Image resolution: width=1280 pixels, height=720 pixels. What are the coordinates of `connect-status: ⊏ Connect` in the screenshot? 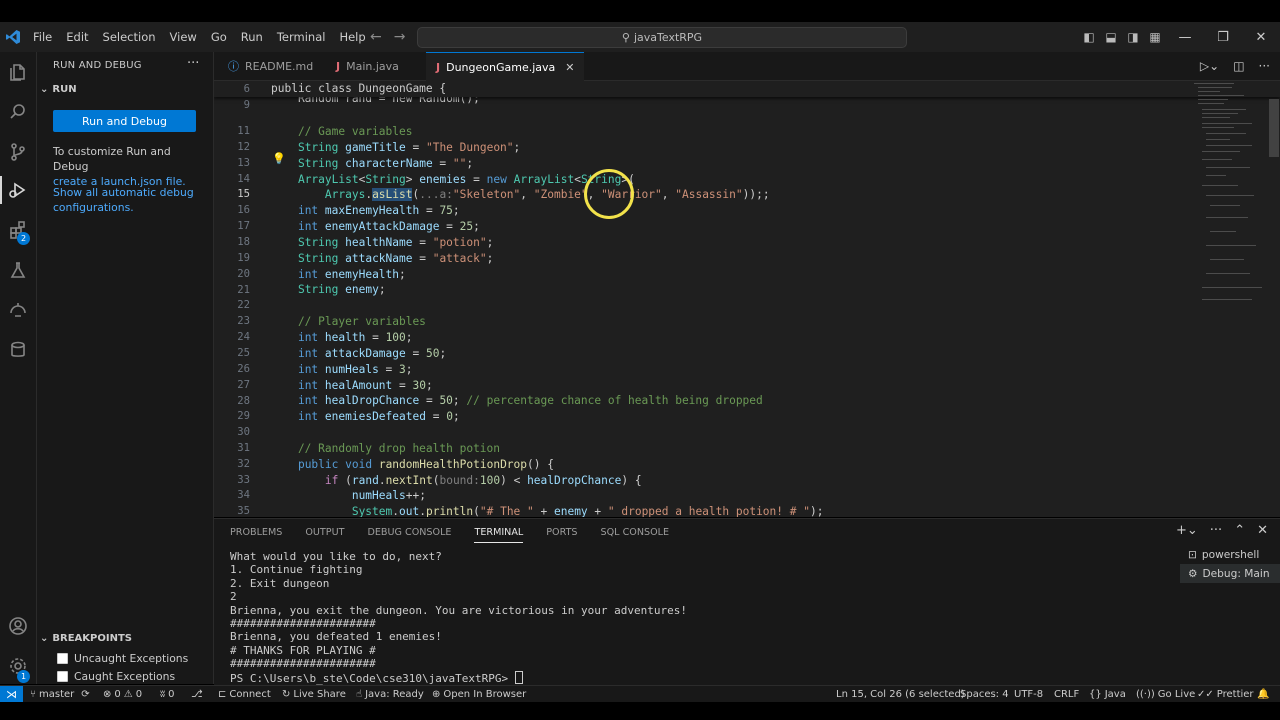 It's located at (244, 694).